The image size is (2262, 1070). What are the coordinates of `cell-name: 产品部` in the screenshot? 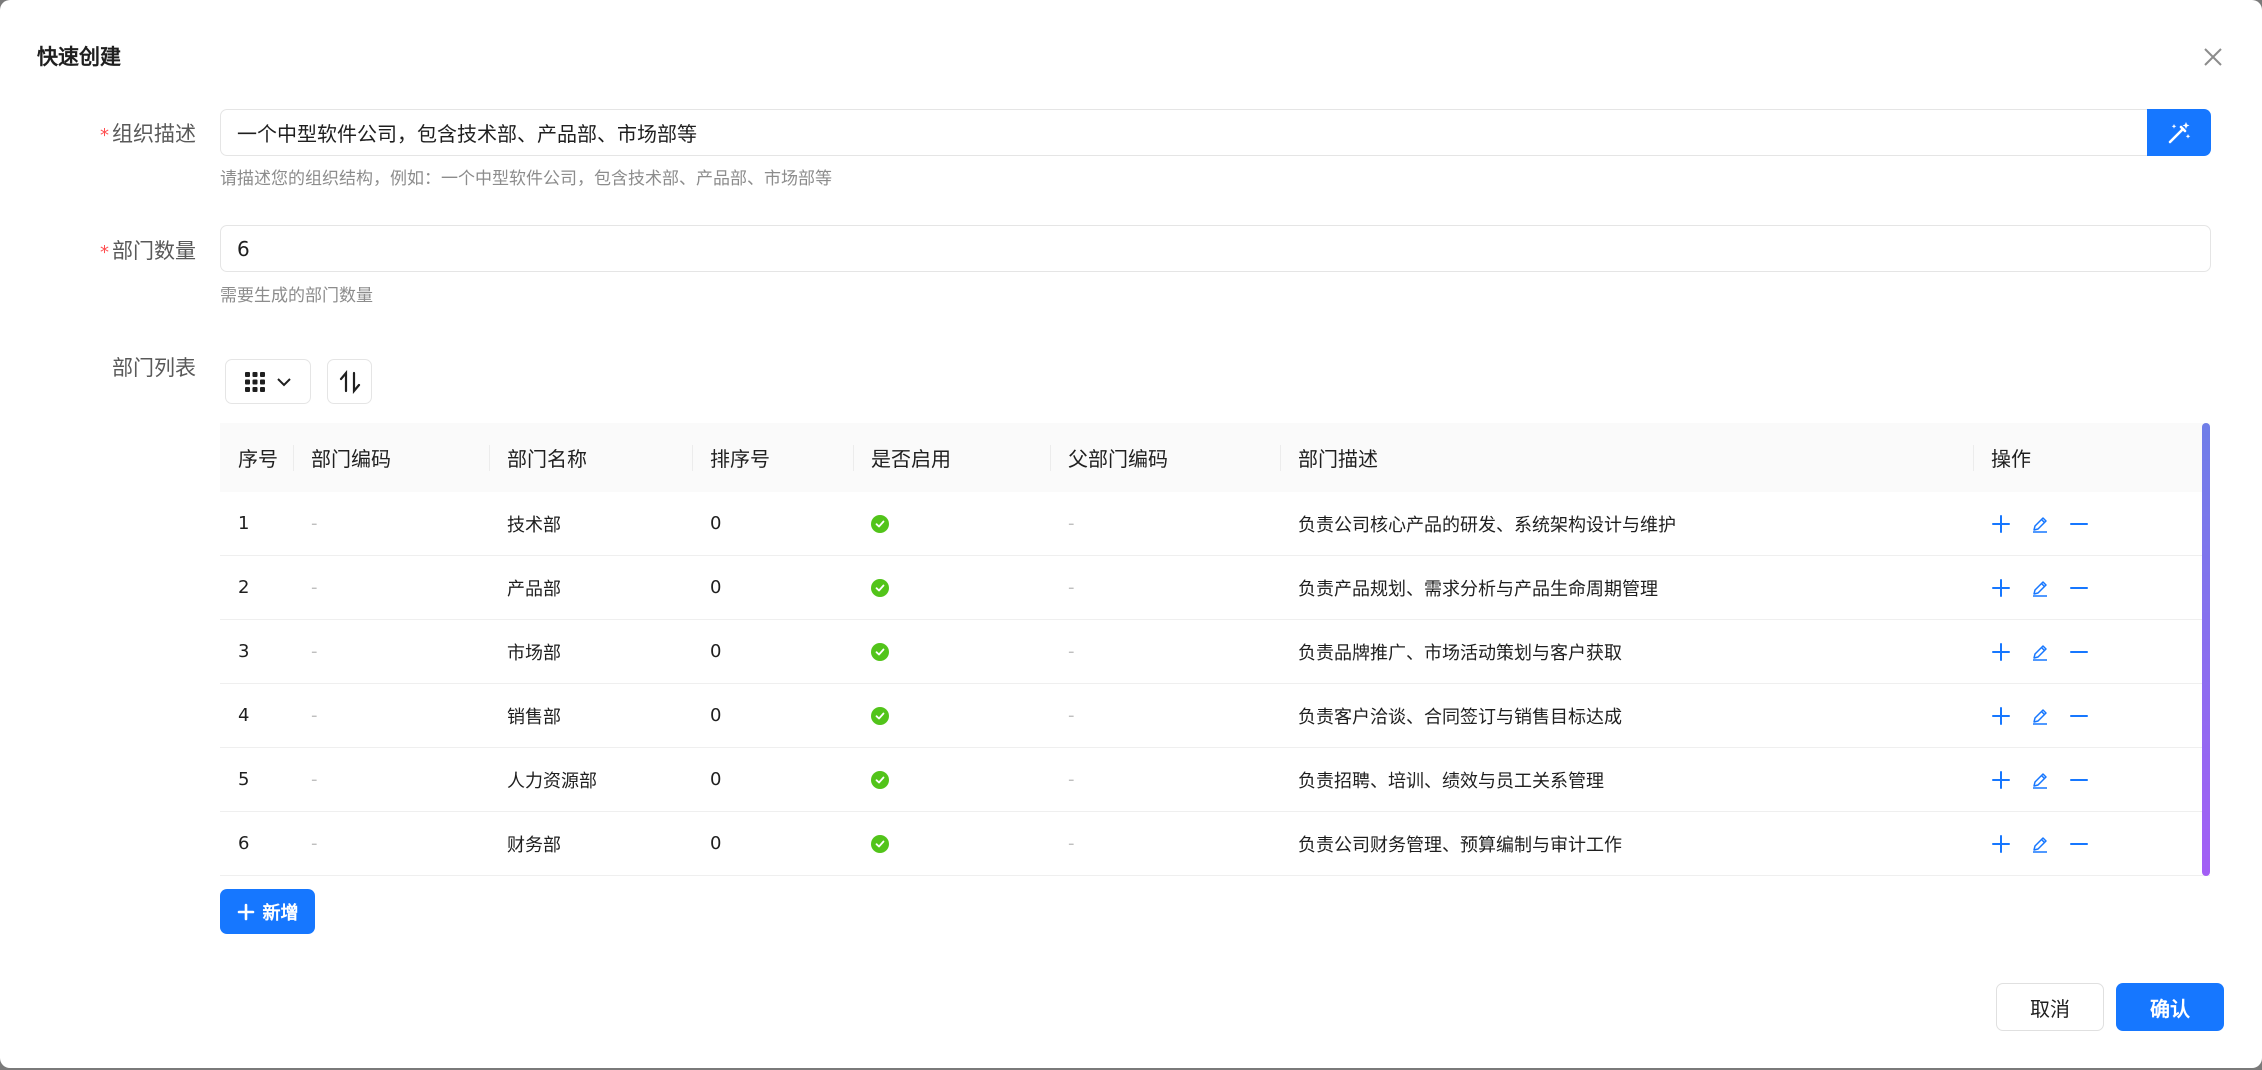 It's located at (534, 589).